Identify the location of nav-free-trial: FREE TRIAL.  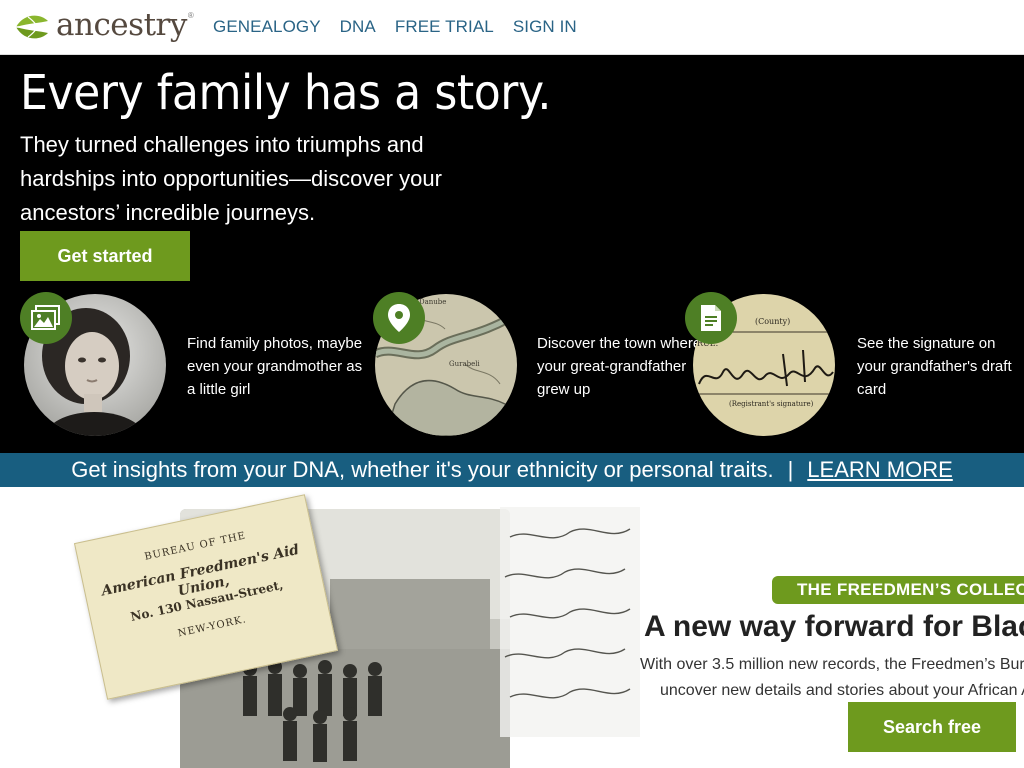
(444, 27).